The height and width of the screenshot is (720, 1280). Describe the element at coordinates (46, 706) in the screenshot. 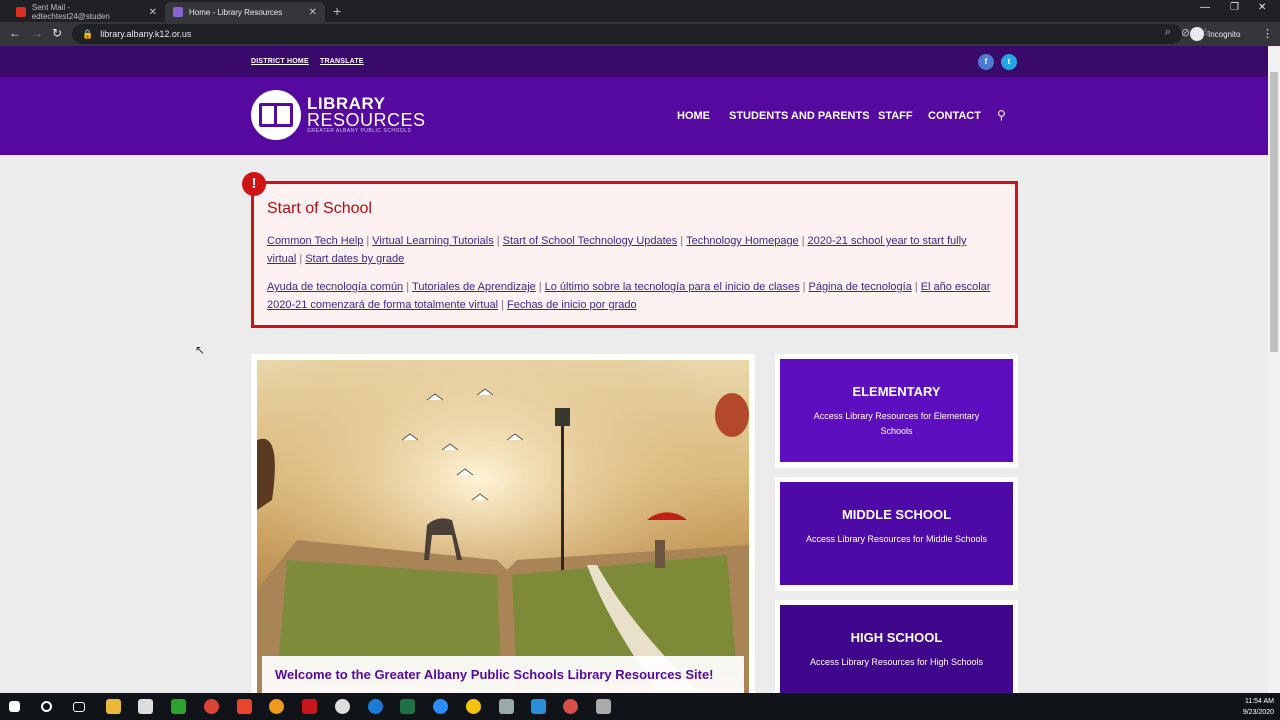

I see `search-icon` at that location.